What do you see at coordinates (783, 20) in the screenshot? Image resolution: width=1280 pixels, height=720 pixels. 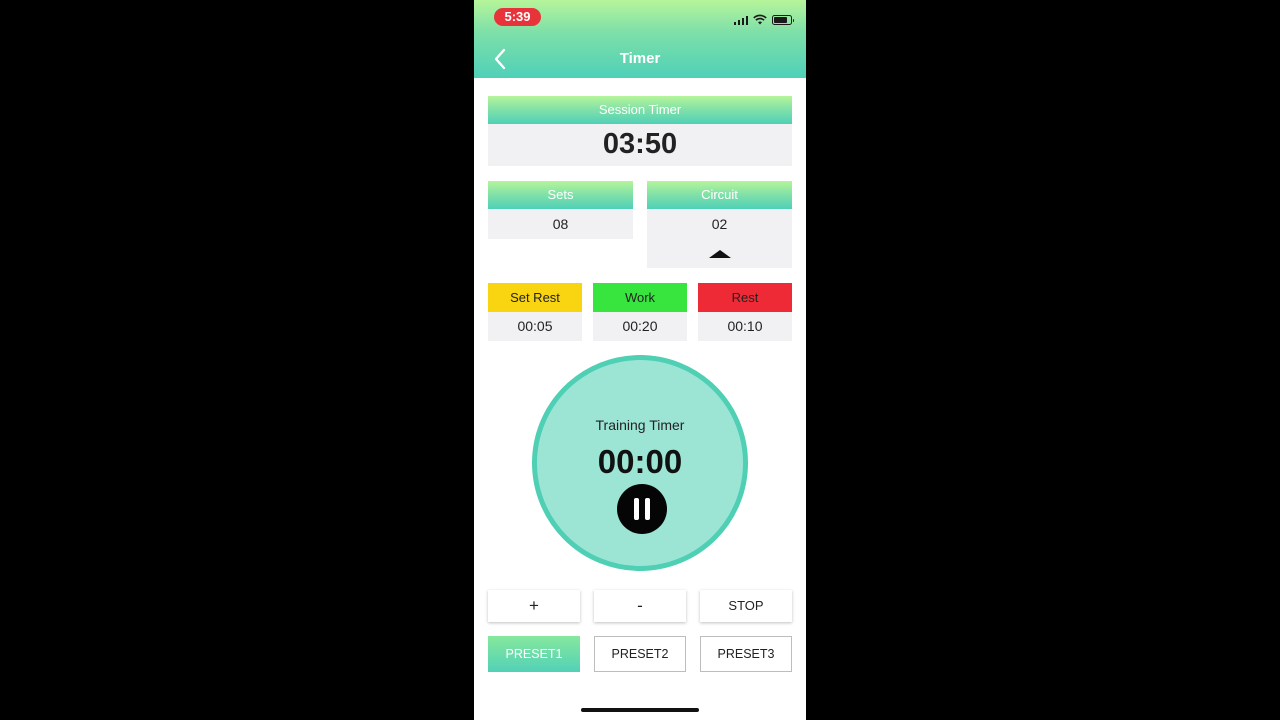 I see `battery-icon` at bounding box center [783, 20].